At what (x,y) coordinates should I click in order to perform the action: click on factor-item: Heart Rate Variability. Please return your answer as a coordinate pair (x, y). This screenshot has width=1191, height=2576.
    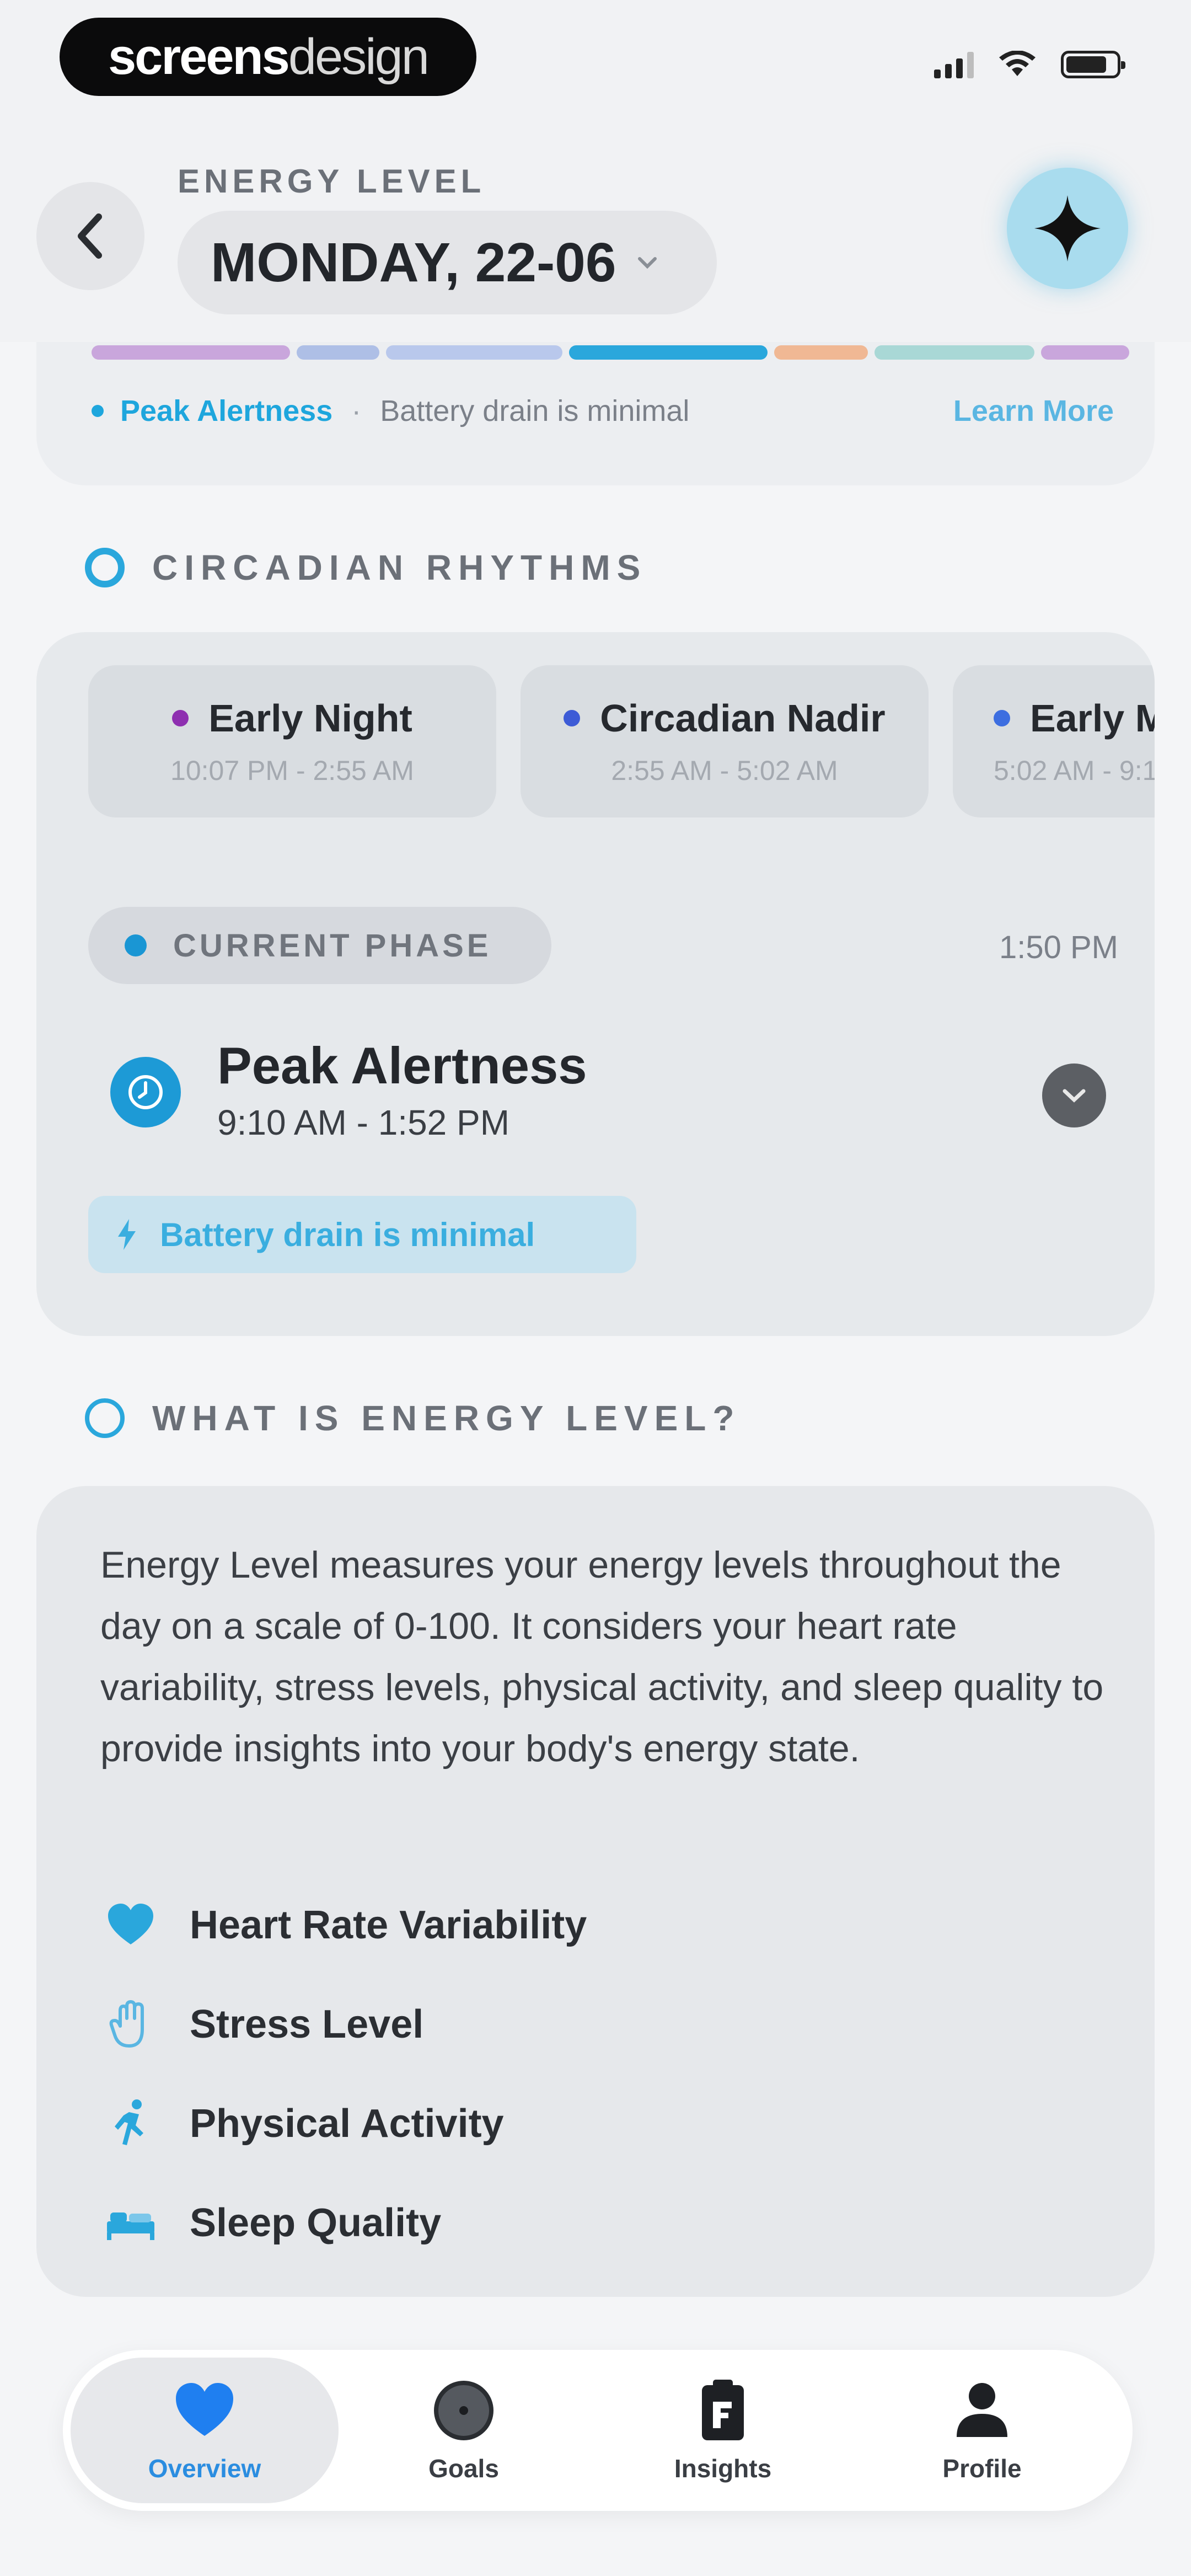
    Looking at the image, I should click on (343, 1925).